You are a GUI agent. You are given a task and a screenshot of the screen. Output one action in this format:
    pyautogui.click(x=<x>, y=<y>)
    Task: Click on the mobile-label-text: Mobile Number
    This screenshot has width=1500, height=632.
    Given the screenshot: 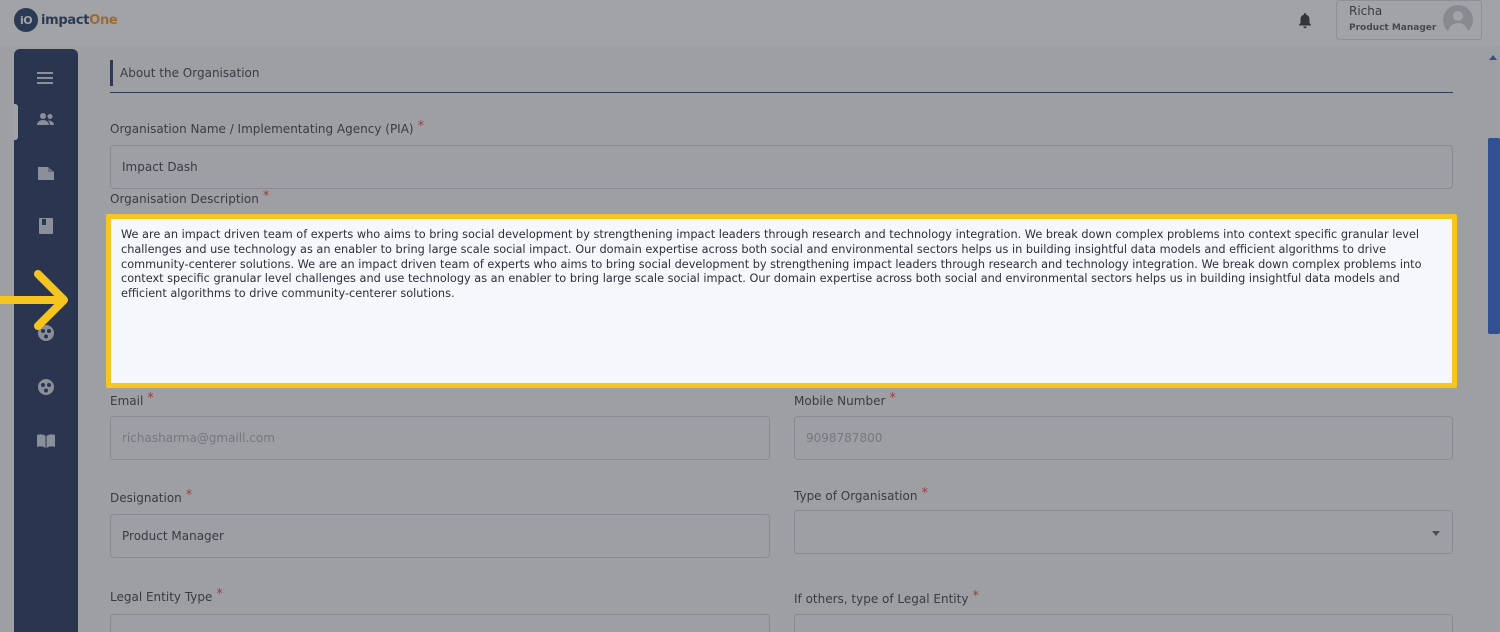 What is the action you would take?
    pyautogui.click(x=840, y=401)
    